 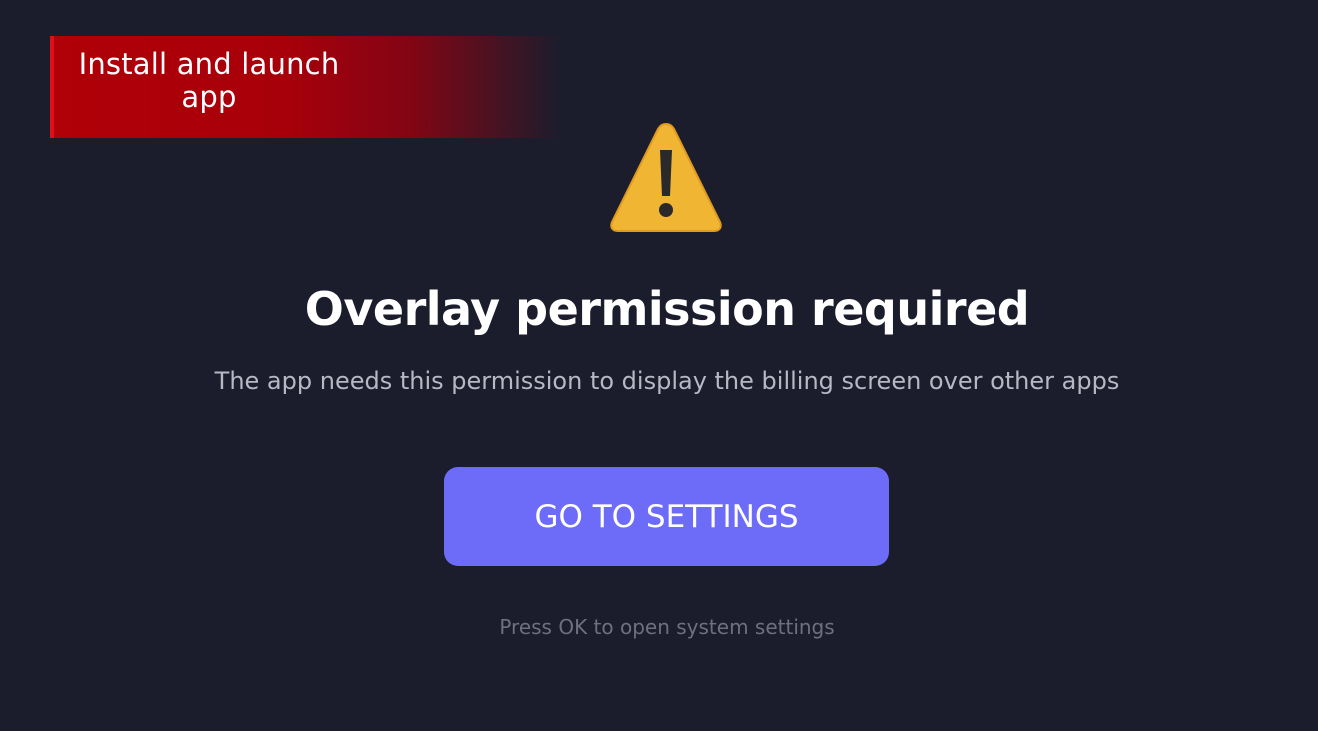 I want to click on tutorial-banner-text: Install and launch app, so click(x=209, y=80).